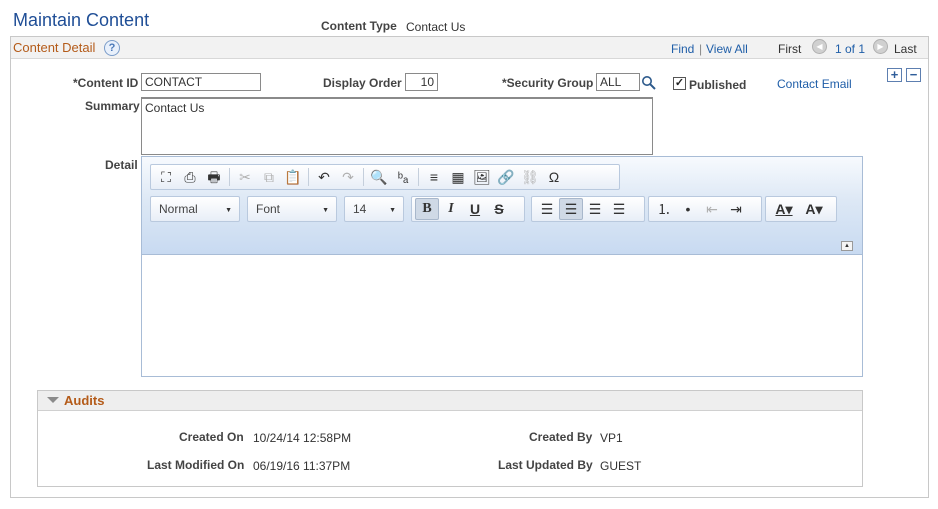  Describe the element at coordinates (359, 26) in the screenshot. I see `content-type-label: Content Type` at that location.